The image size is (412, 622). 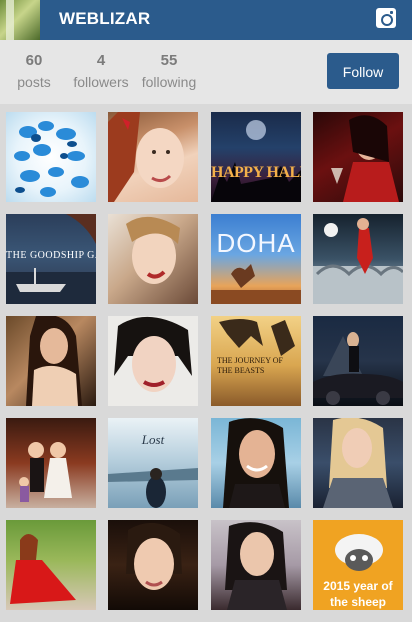 I want to click on posts-stat: 60 posts, so click(x=34, y=71).